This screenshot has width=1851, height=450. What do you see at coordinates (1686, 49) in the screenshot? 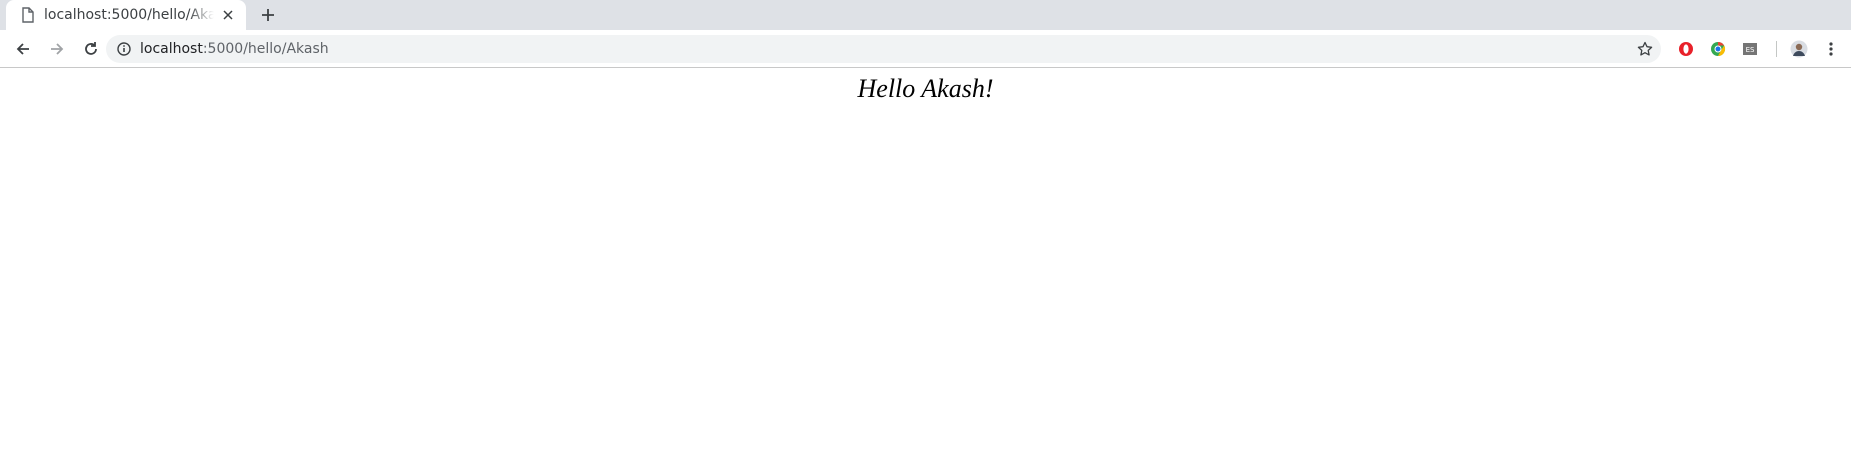
I see `red-extension-icon` at bounding box center [1686, 49].